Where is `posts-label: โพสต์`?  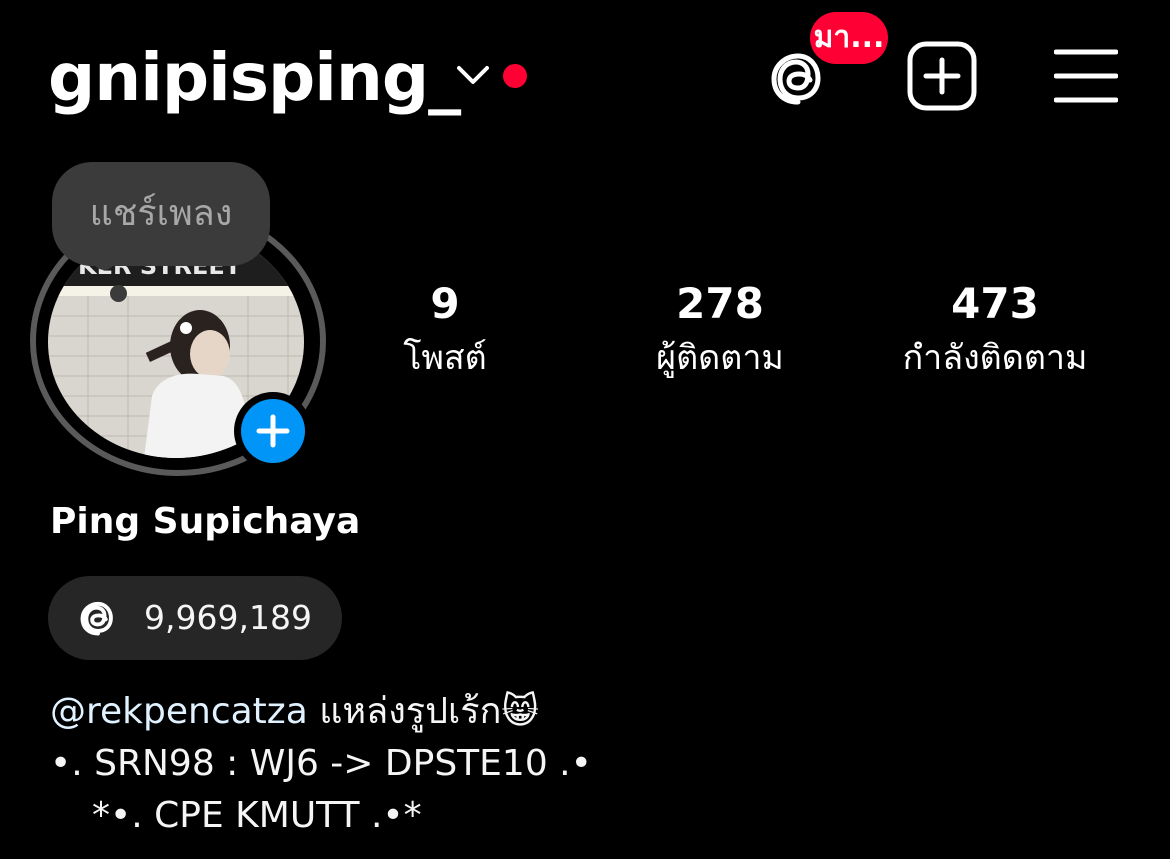
posts-label: โพสต์ is located at coordinates (445, 358).